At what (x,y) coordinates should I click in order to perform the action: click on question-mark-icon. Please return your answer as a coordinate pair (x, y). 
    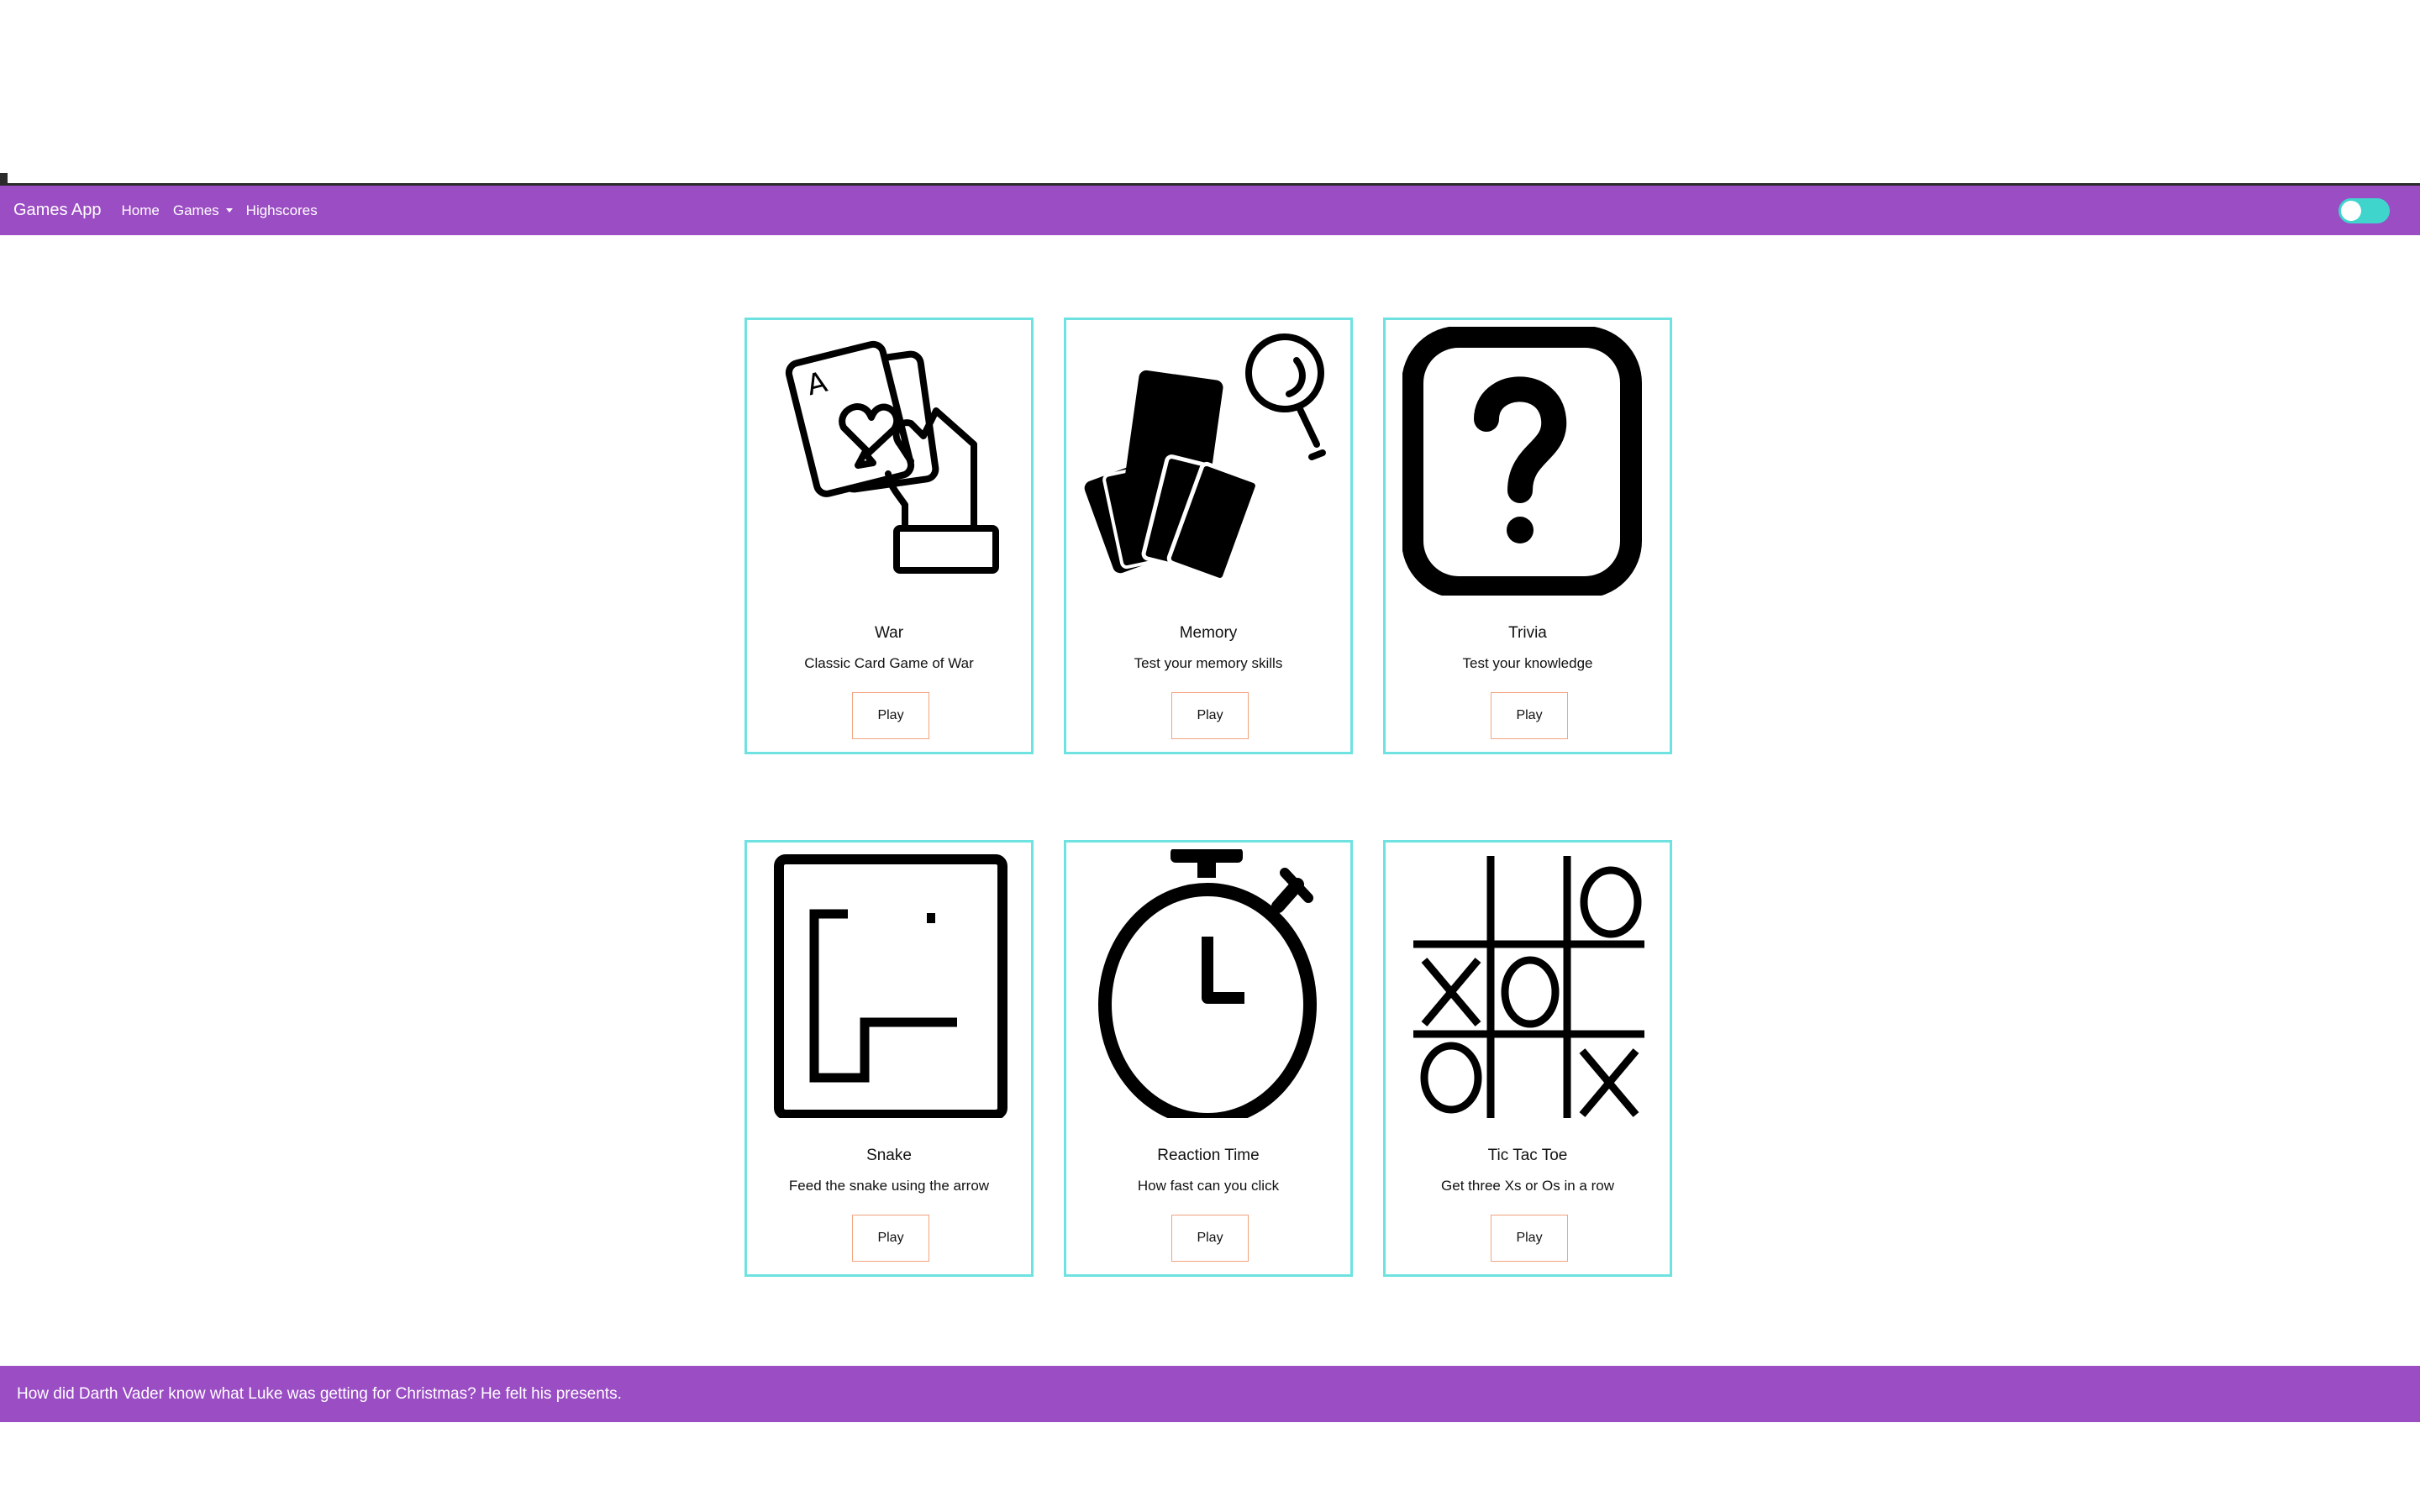
    Looking at the image, I should click on (1522, 461).